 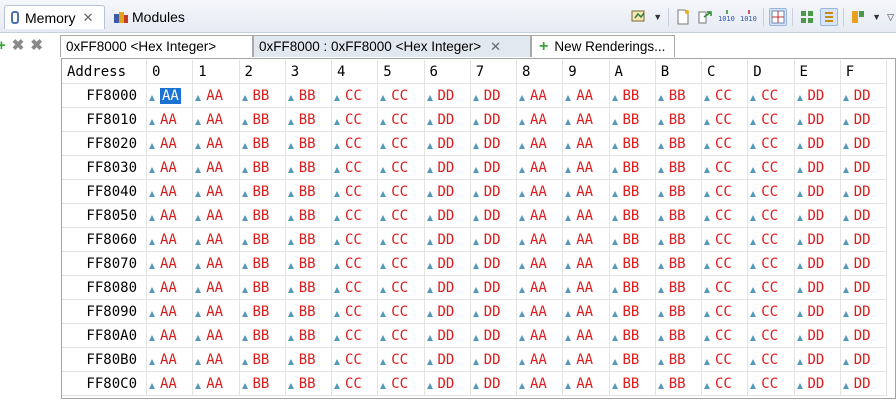 What do you see at coordinates (392, 46) in the screenshot?
I see `rendering-tab-hex-range: 0xFF8000 : 0xFF8000 <Hex Integer> ✕` at bounding box center [392, 46].